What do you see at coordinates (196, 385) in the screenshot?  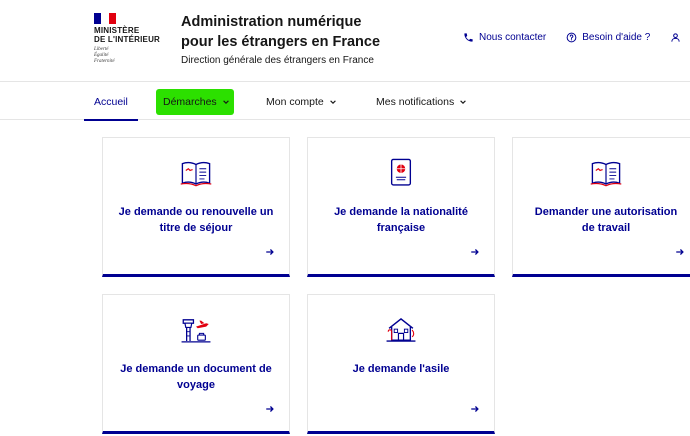 I see `card-title-line-2: voyage` at bounding box center [196, 385].